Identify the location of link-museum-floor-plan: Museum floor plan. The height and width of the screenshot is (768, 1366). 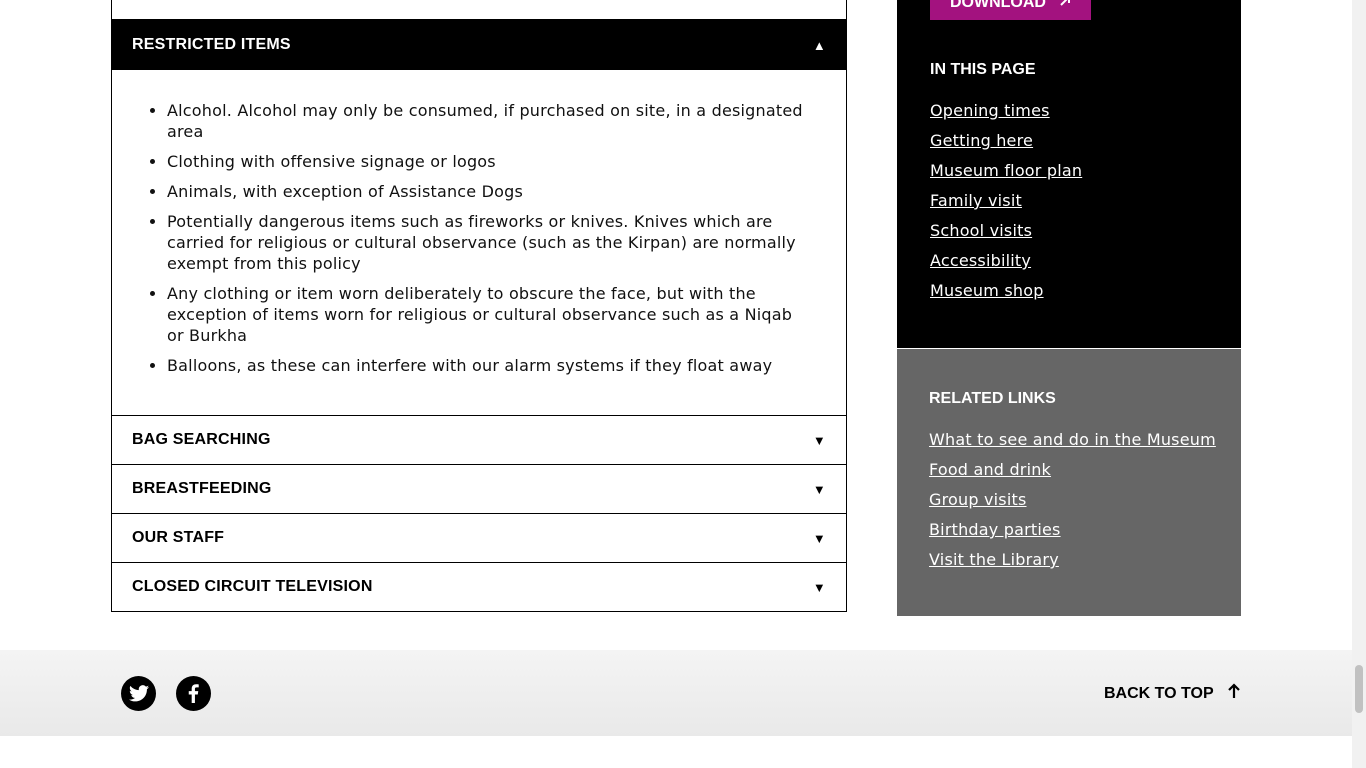
(1006, 171).